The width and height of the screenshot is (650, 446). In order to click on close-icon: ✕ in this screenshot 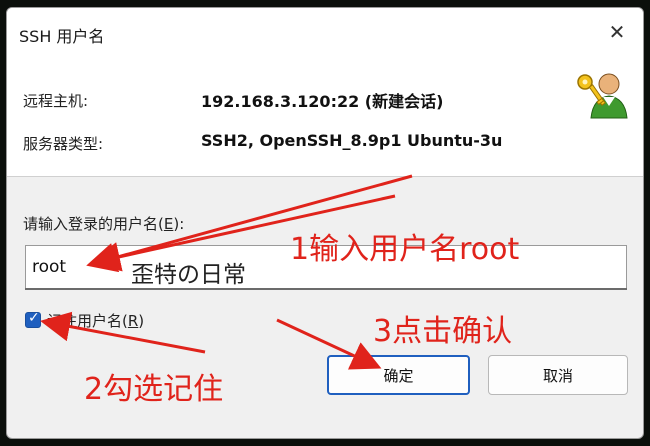, I will do `click(617, 32)`.